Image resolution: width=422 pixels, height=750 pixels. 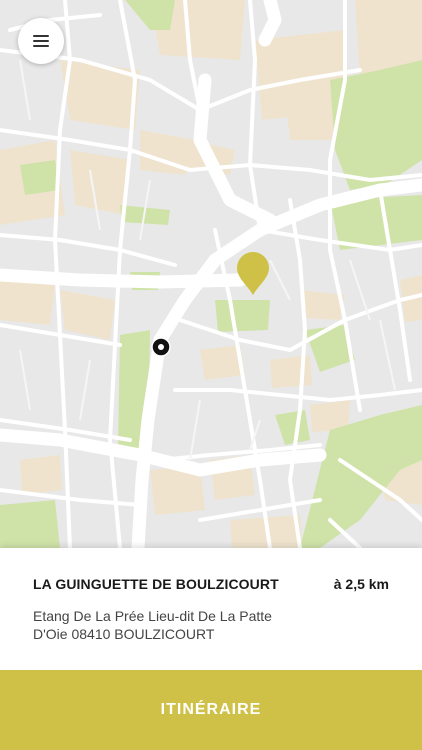 What do you see at coordinates (361, 584) in the screenshot?
I see `place-distance: à 2,5 km` at bounding box center [361, 584].